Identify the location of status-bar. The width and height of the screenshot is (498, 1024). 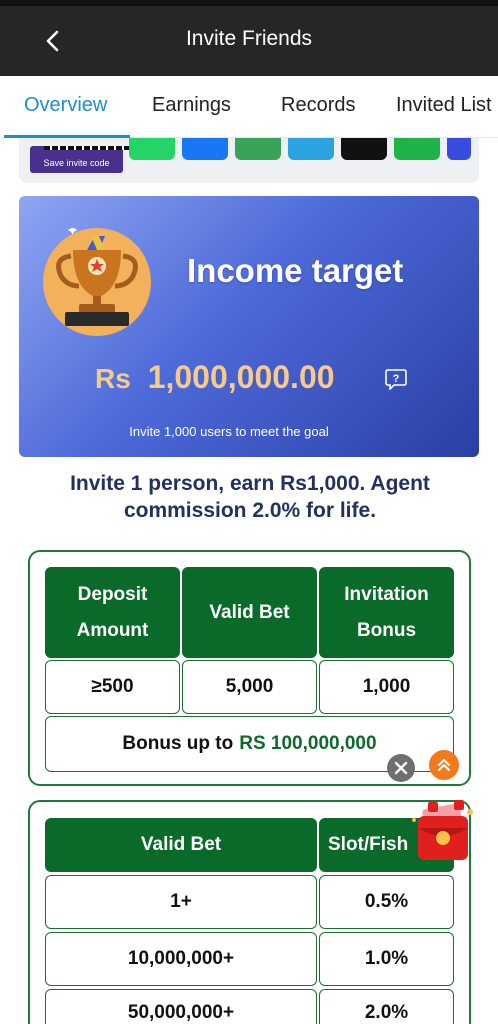
(249, 3).